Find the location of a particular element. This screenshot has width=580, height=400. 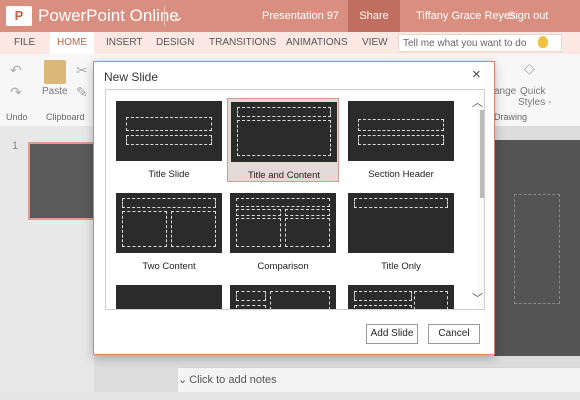

close-icon: × is located at coordinates (476, 74).